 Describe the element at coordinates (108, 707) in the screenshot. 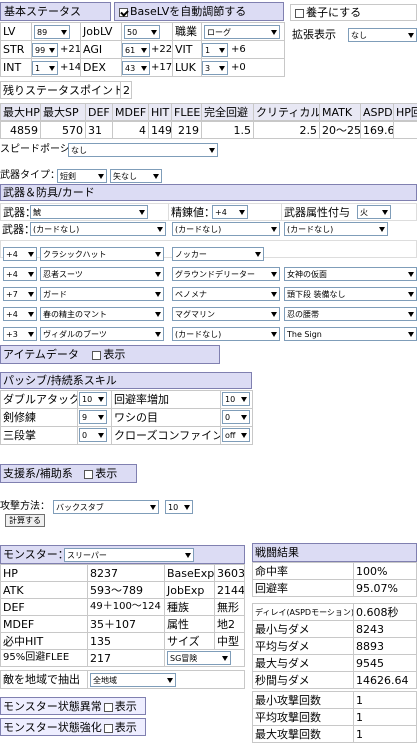

I see `monster-status-checkbox` at that location.